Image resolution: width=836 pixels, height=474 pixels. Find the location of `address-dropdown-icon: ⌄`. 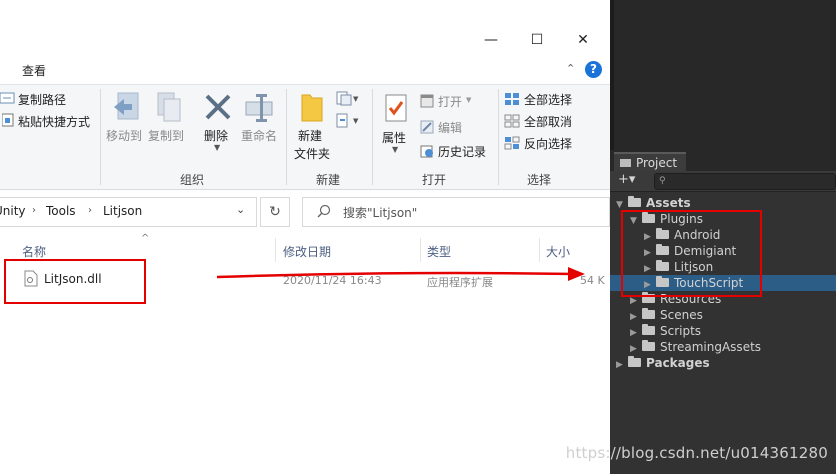

address-dropdown-icon: ⌄ is located at coordinates (240, 209).